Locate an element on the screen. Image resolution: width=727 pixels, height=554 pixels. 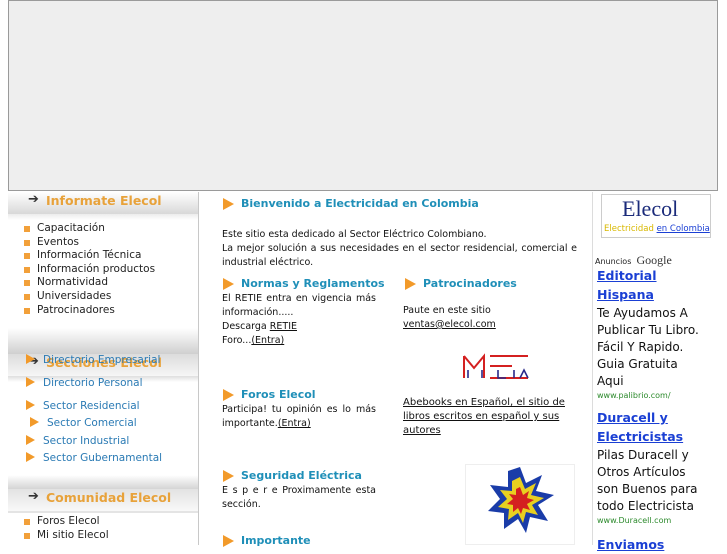
foros-entra-link: (Entra) is located at coordinates (294, 423).